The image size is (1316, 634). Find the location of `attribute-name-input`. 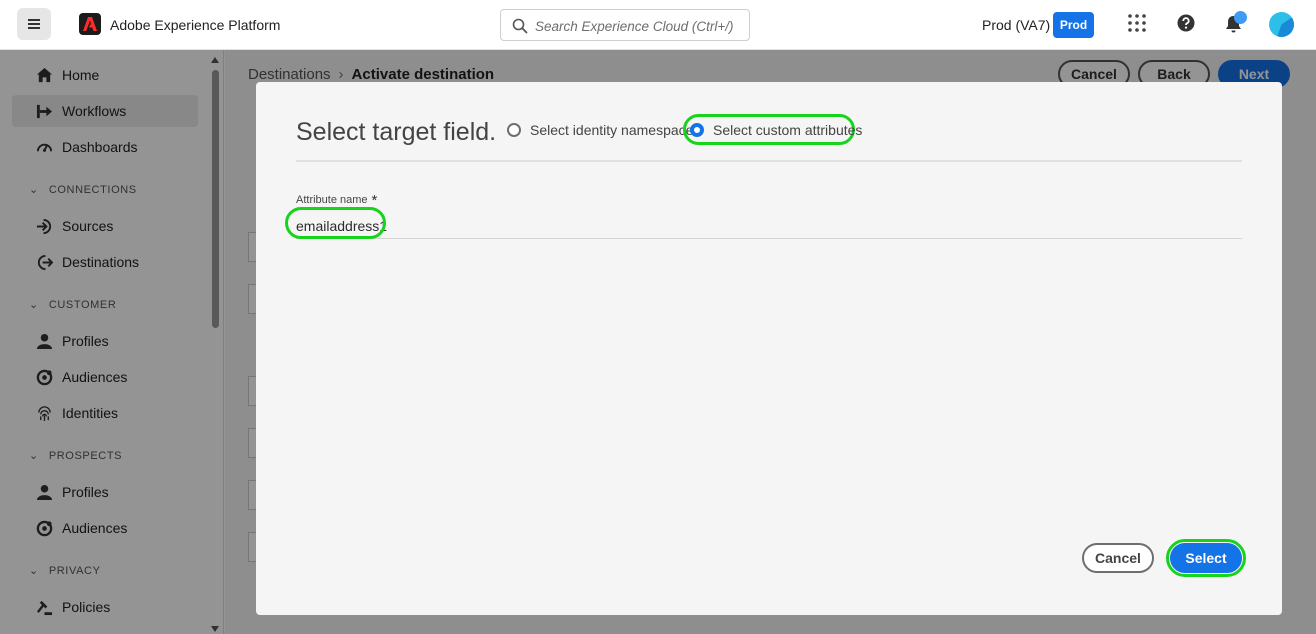

attribute-name-input is located at coordinates (769, 226).